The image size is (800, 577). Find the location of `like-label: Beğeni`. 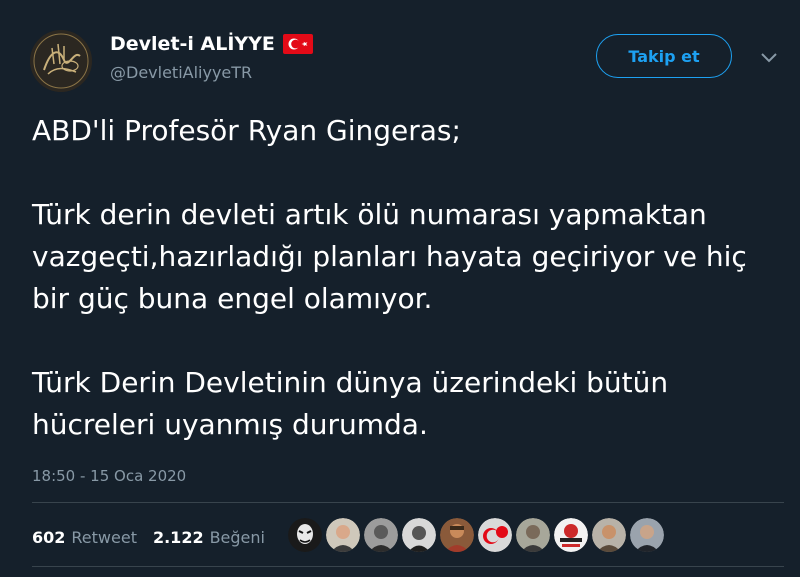

like-label: Beğeni is located at coordinates (237, 537).